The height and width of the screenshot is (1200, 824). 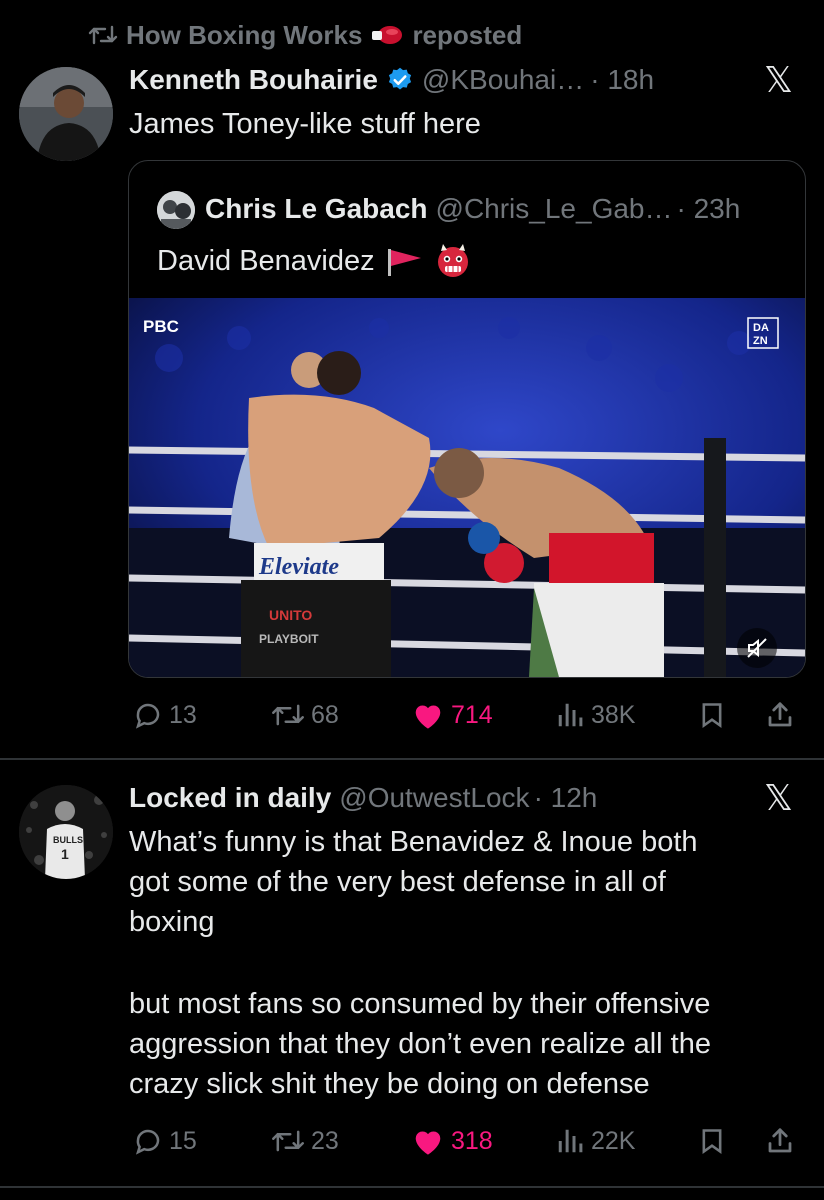 I want to click on quote-text: David Benavidez, so click(x=266, y=261).